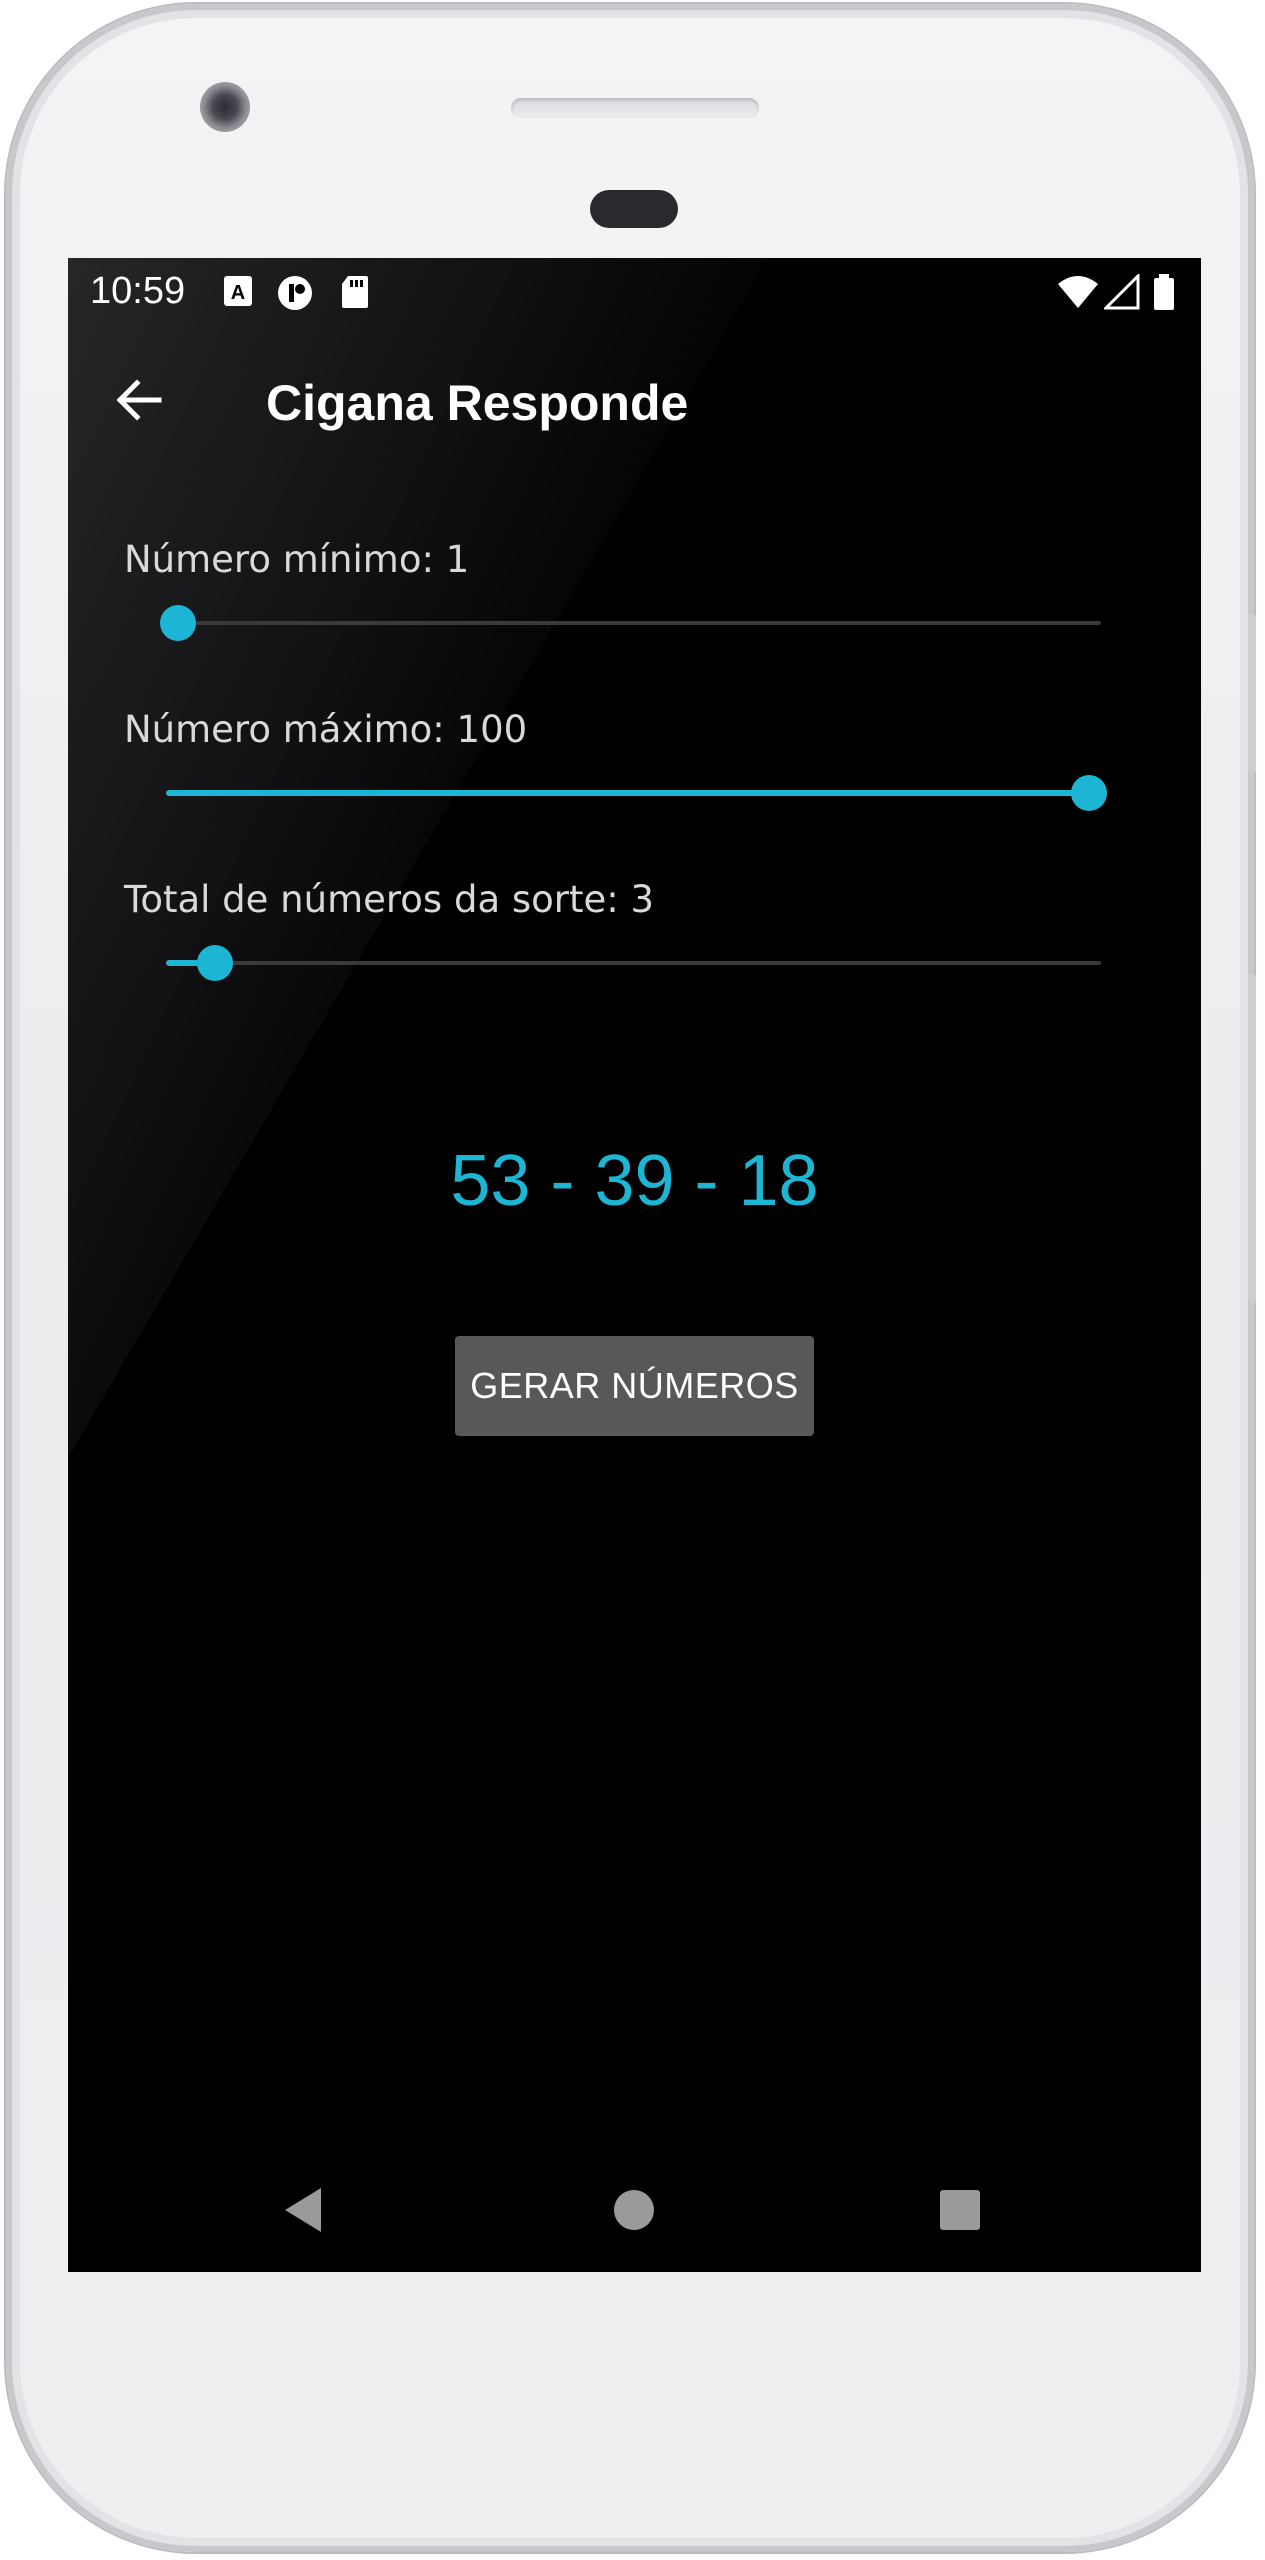 The width and height of the screenshot is (1265, 2560). I want to click on back-triangle-icon, so click(303, 2210).